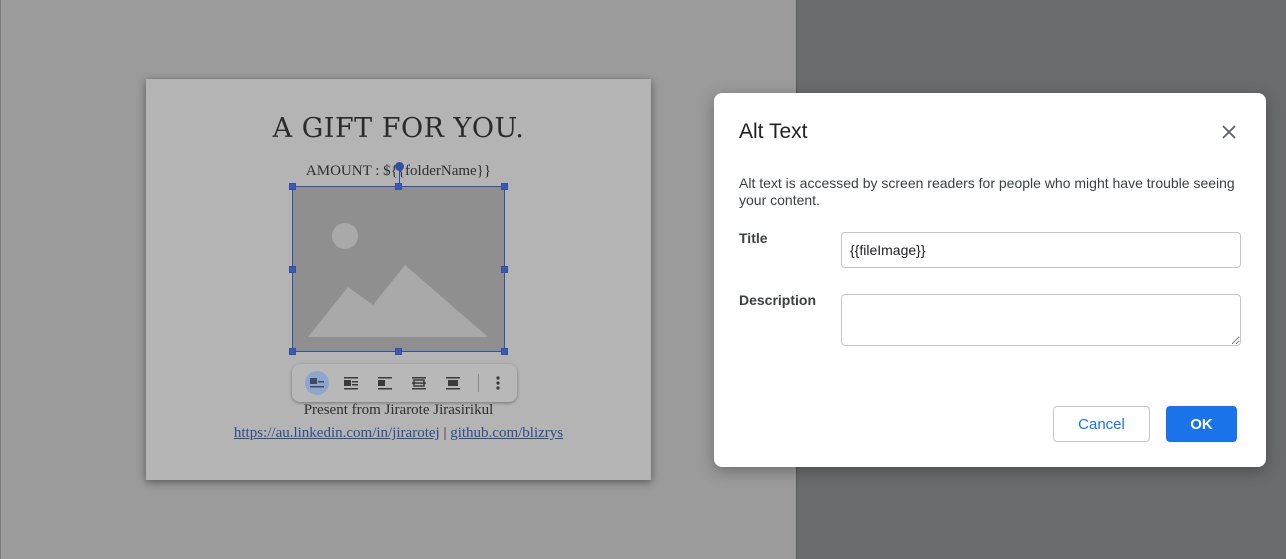 The width and height of the screenshot is (1286, 559). Describe the element at coordinates (404, 383) in the screenshot. I see `image-options-toolbar` at that location.